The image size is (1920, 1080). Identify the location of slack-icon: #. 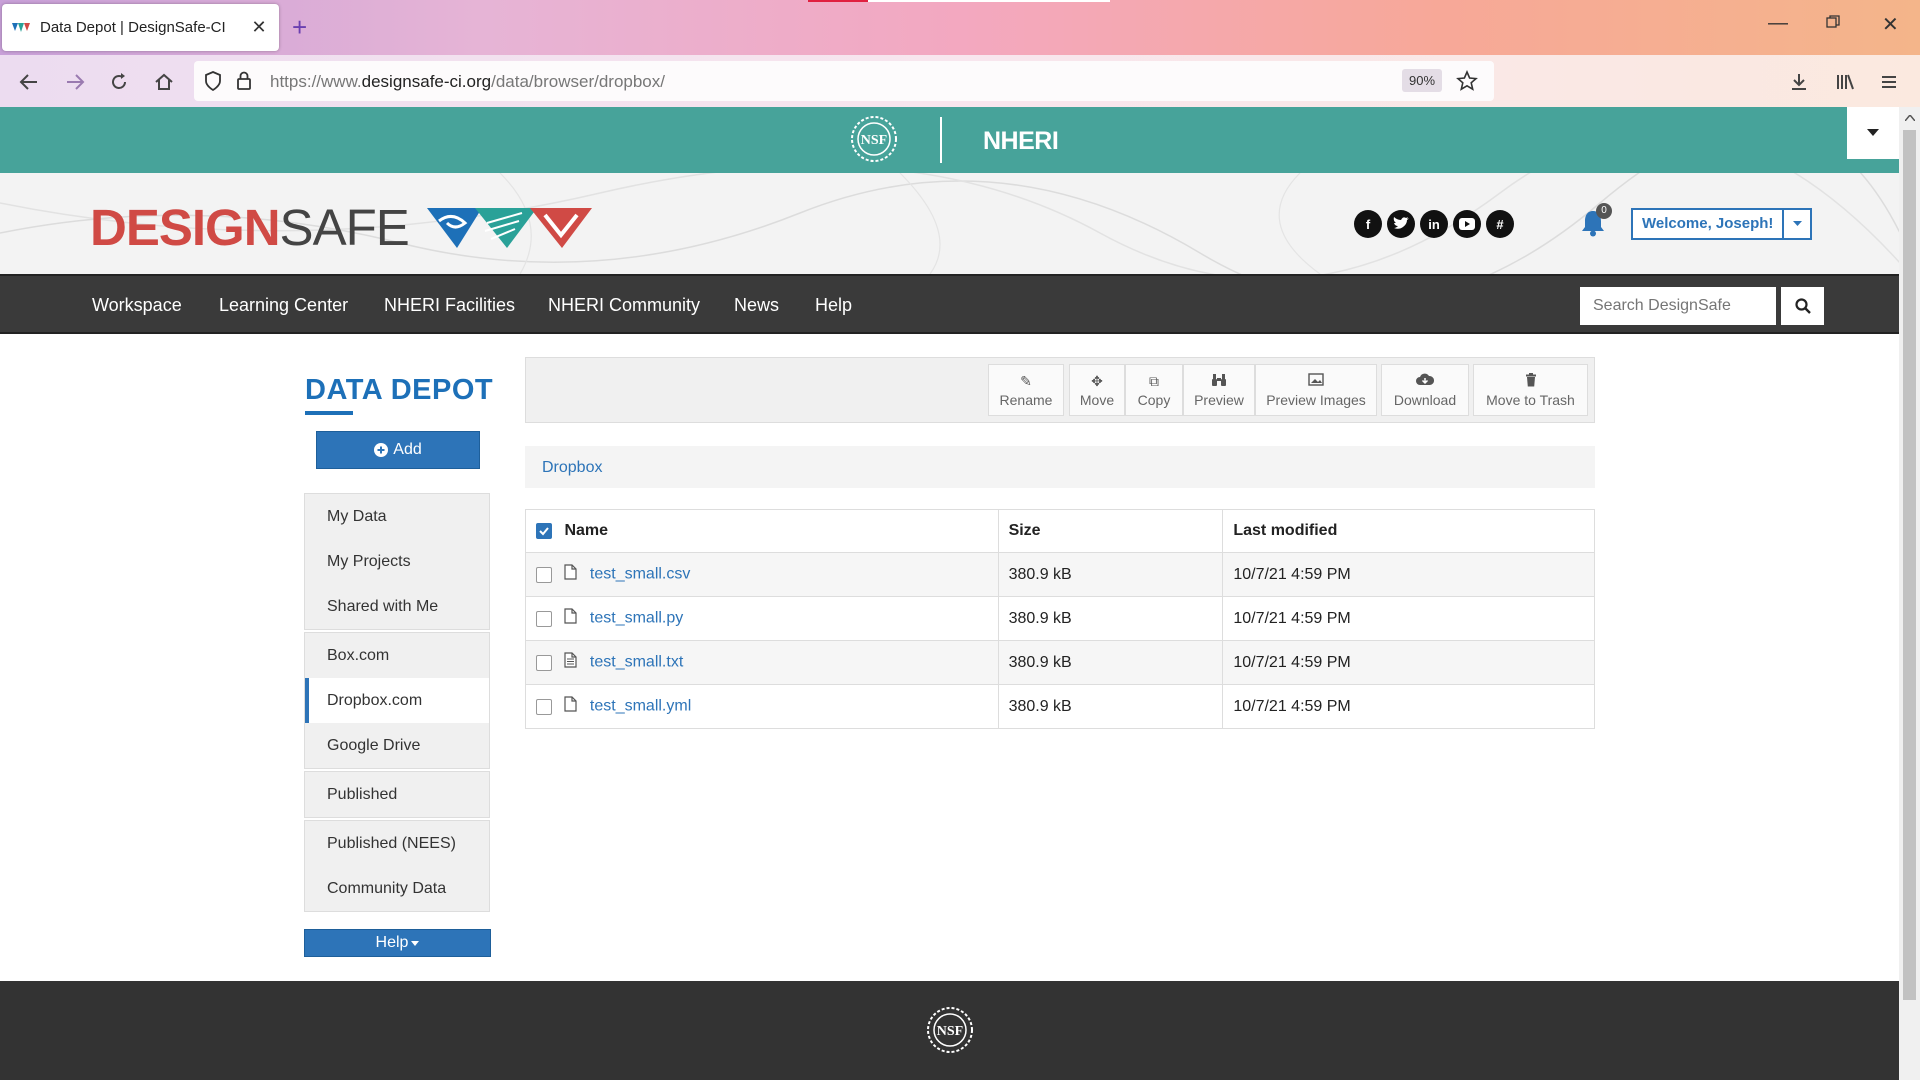
(1500, 224).